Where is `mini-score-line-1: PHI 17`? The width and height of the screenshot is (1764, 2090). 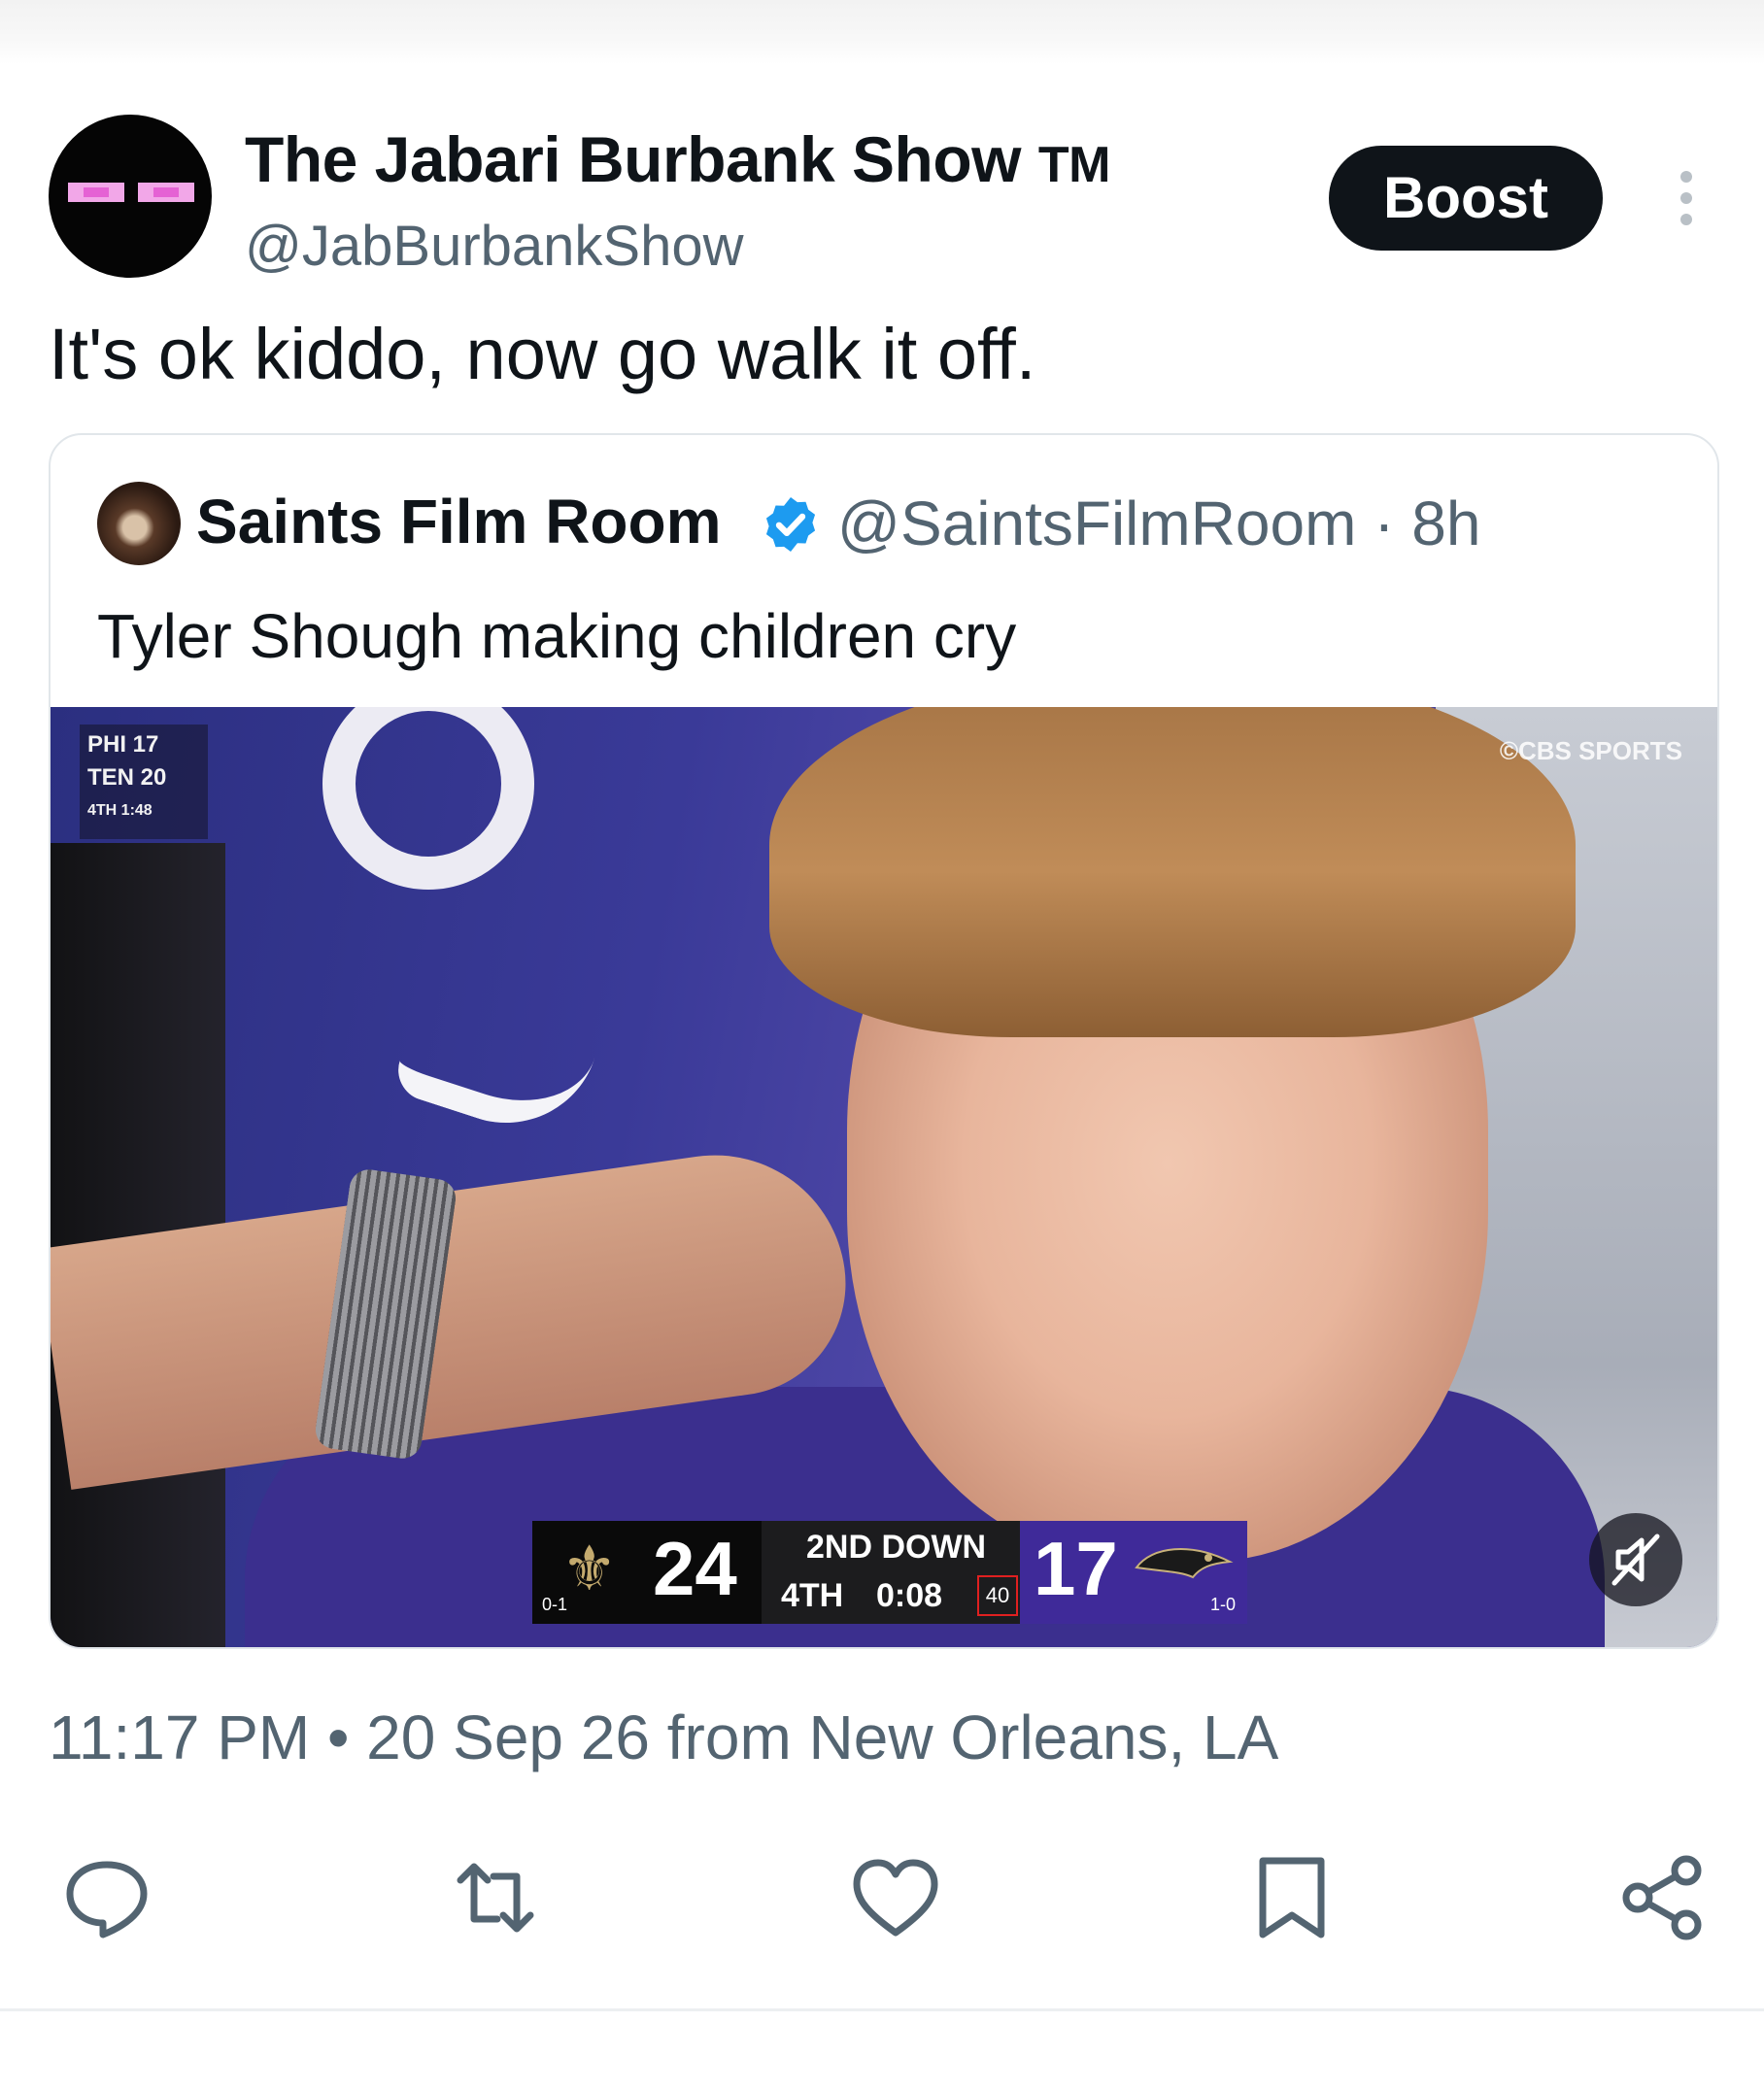
mini-score-line-1: PHI 17 is located at coordinates (123, 744).